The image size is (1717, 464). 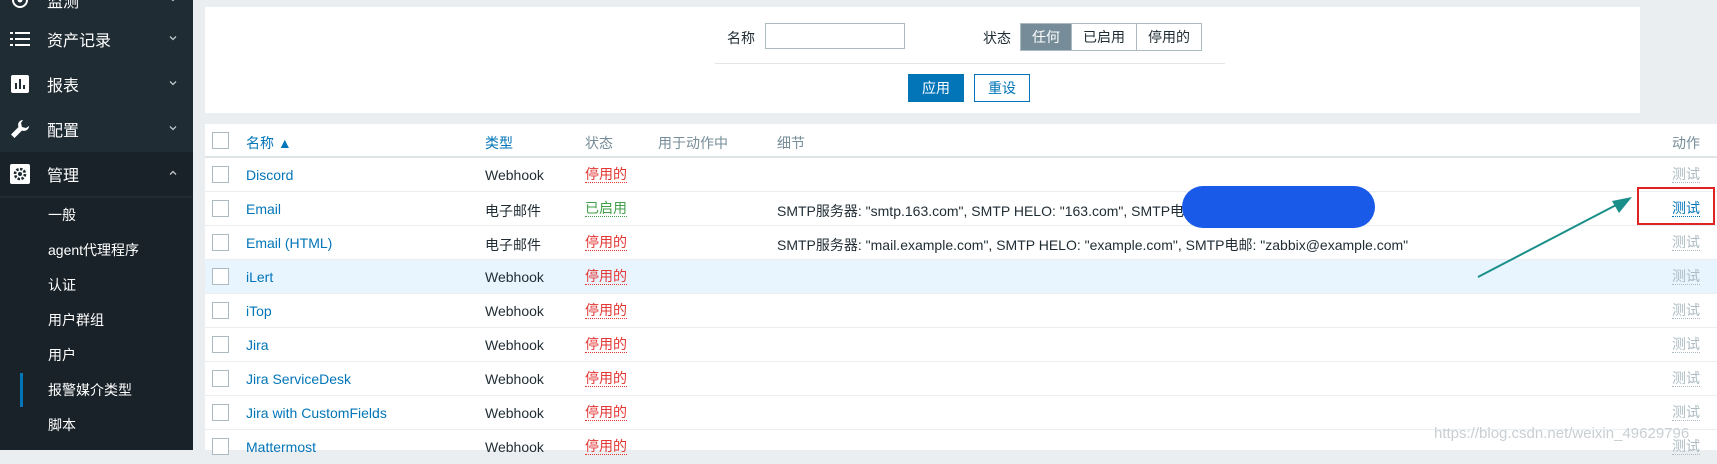 What do you see at coordinates (1562, 433) in the screenshot?
I see `watermark: https://blog.csdn.net/weixin_49629796` at bounding box center [1562, 433].